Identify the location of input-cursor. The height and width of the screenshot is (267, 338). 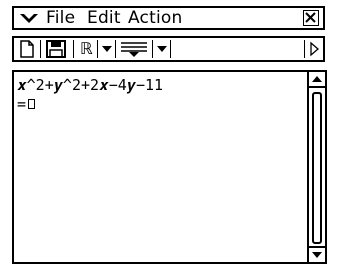
(32, 104).